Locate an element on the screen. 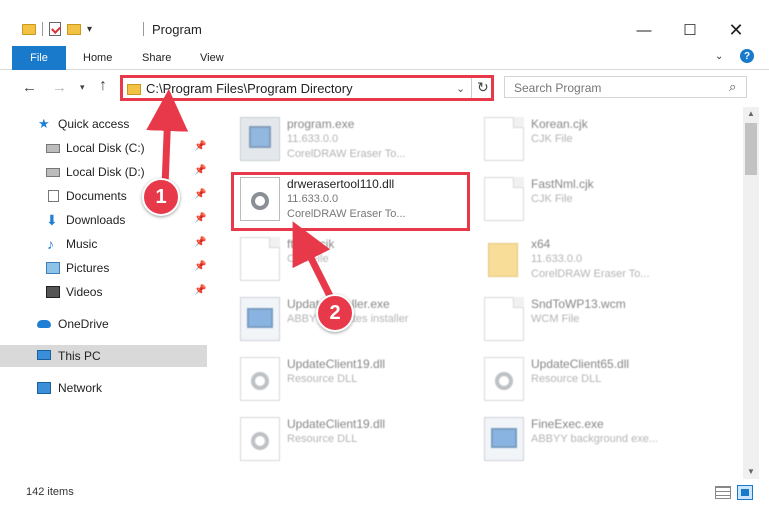 The image size is (769, 512). documents-icon is located at coordinates (53, 196).